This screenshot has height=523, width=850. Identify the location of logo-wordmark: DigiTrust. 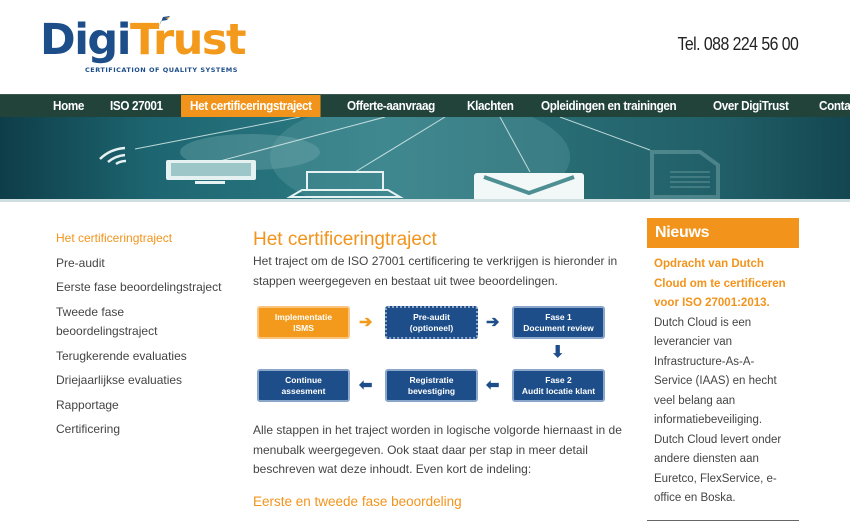
(143, 40).